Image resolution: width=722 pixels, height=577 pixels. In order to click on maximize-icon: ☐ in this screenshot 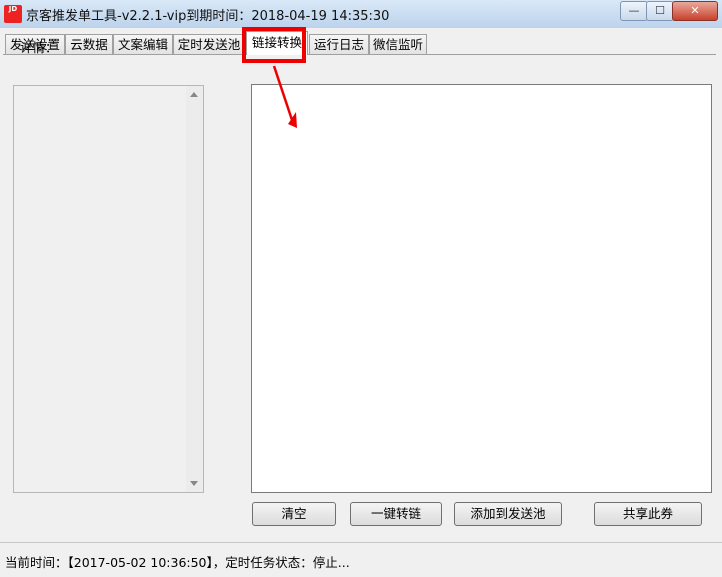, I will do `click(660, 10)`.